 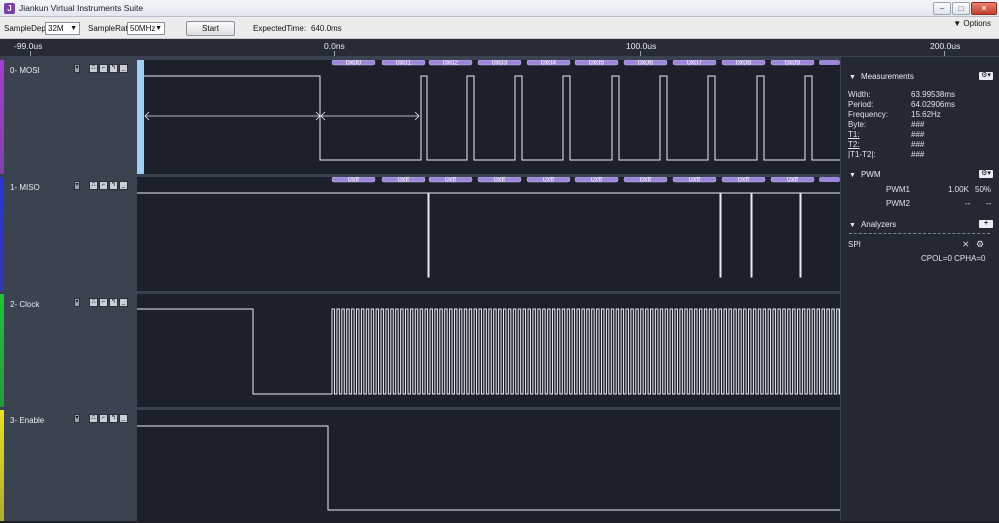 I want to click on pwm1-freq: 1.00K, so click(x=958, y=189).